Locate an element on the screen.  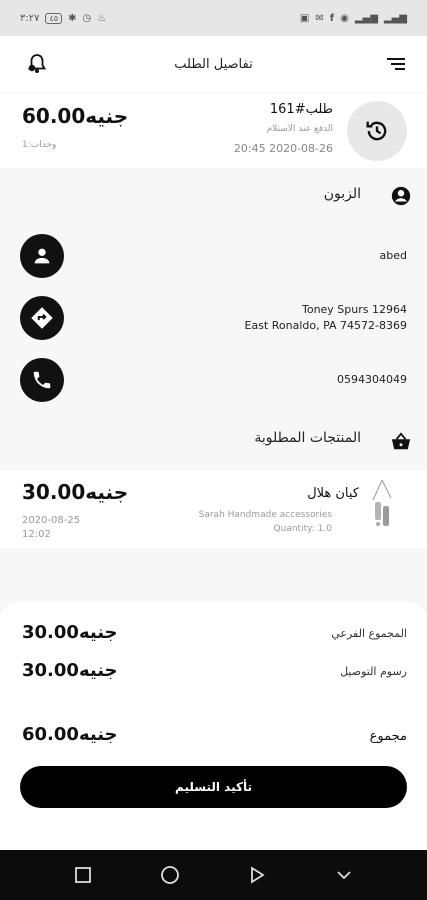
order-status-button is located at coordinates (377, 131).